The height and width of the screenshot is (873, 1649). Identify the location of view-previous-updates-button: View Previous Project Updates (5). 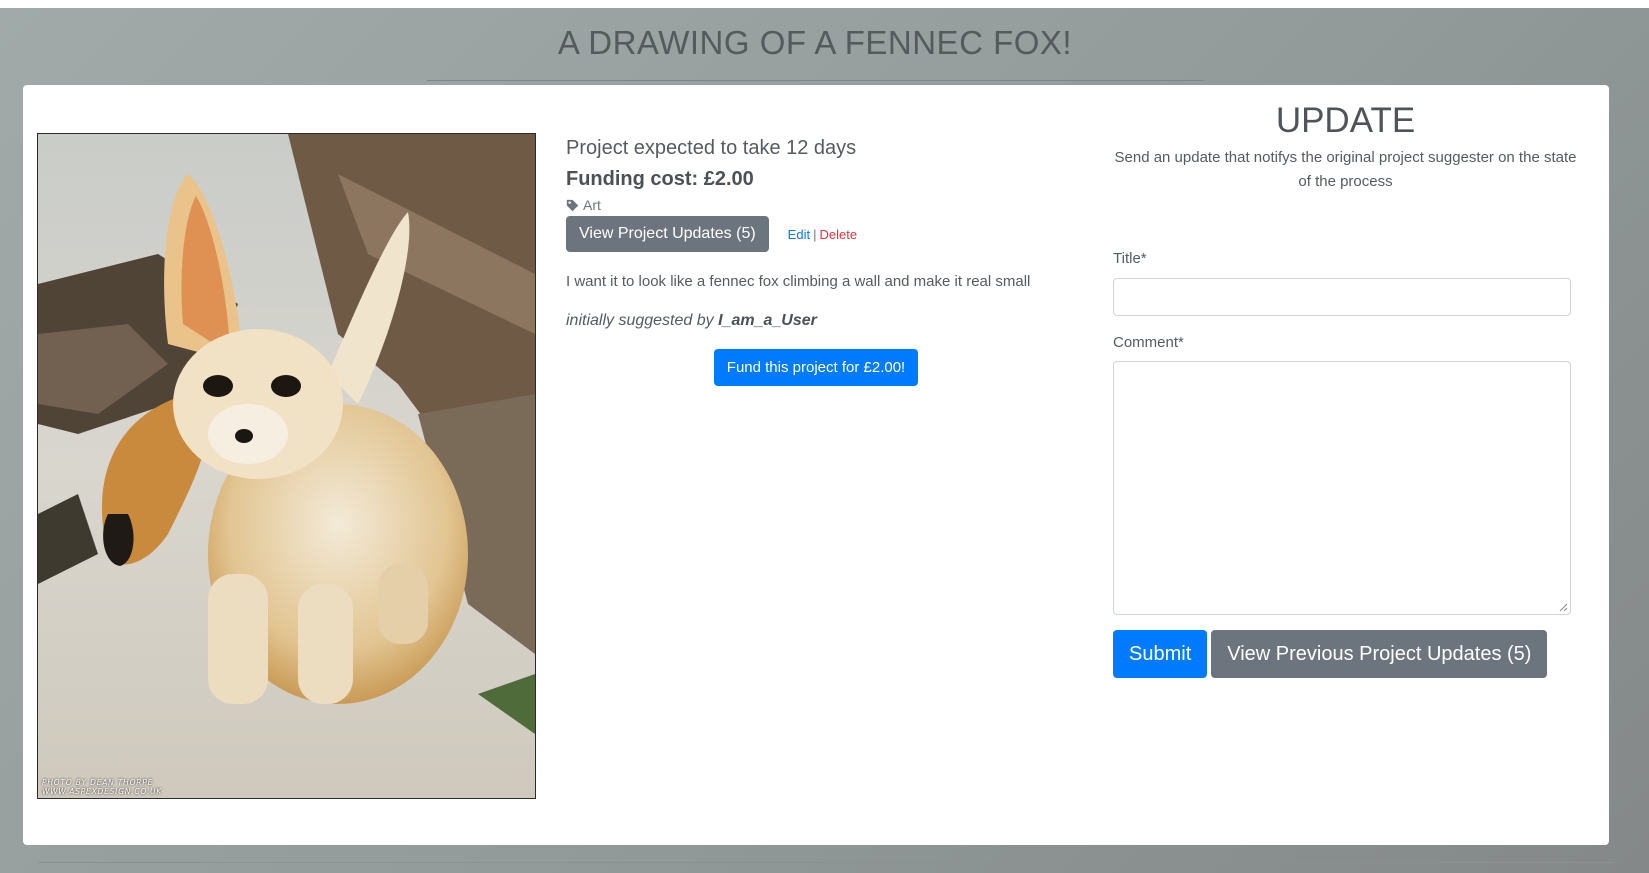
(1379, 654).